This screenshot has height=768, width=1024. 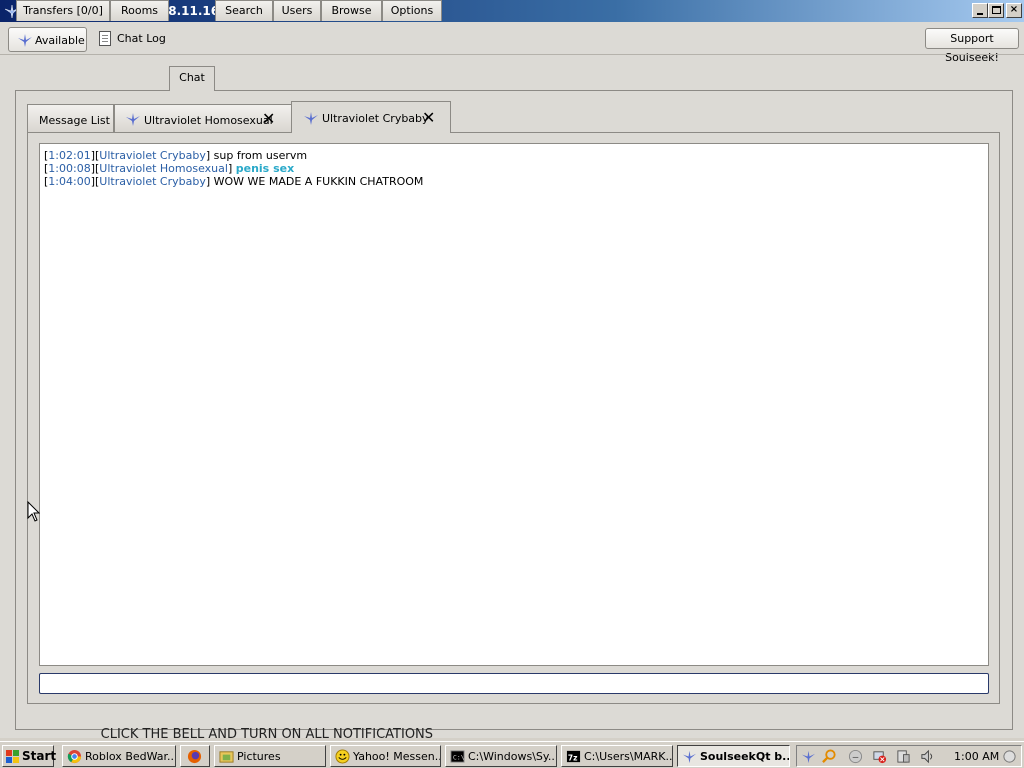 I want to click on status-available-button: Available, so click(x=47, y=39).